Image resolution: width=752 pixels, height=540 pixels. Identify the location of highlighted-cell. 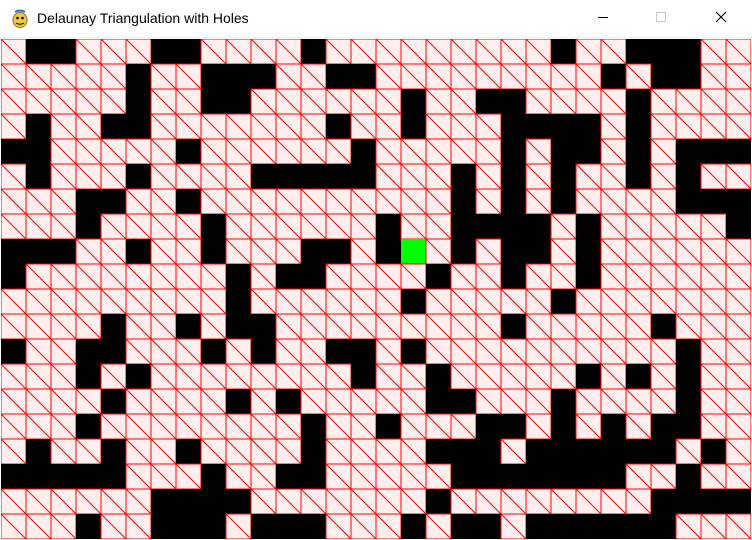
(413, 251).